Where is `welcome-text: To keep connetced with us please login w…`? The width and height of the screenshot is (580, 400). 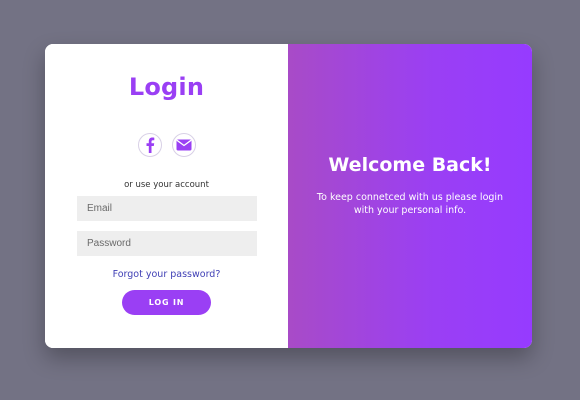 welcome-text: To keep connetced with us please login w… is located at coordinates (410, 204).